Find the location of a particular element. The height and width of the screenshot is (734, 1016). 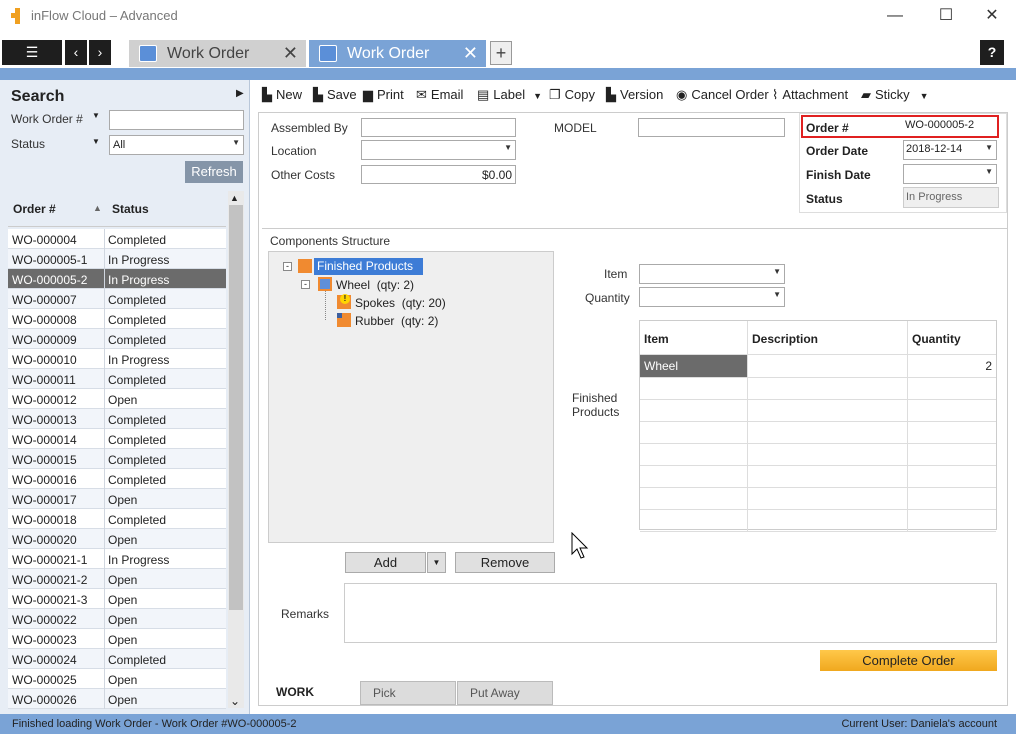

new-tab-button: + is located at coordinates (501, 53).